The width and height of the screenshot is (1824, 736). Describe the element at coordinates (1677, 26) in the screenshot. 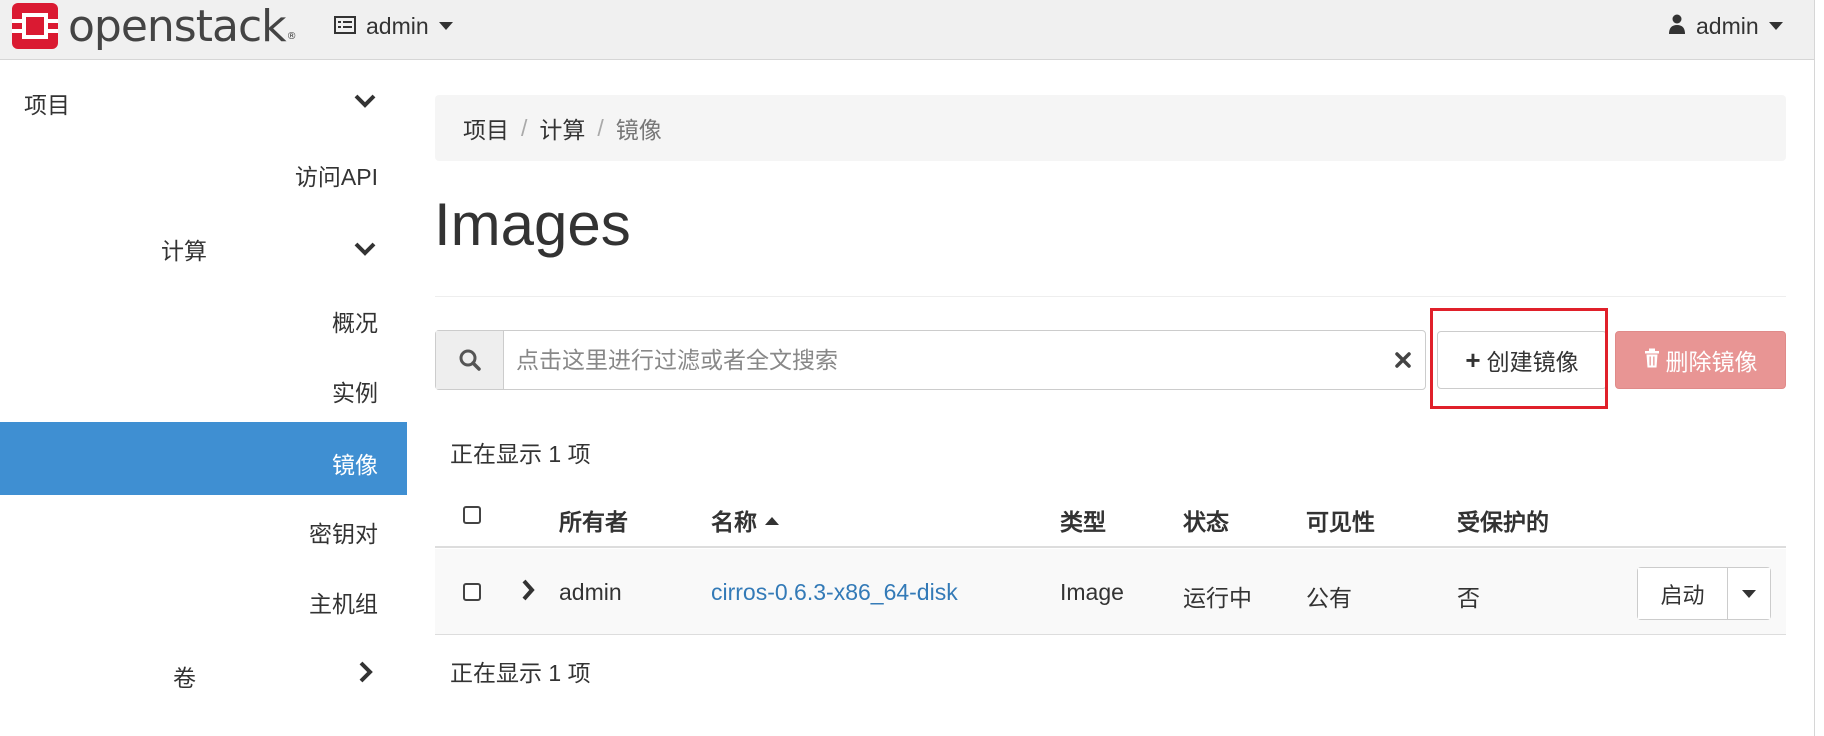

I see `user-icon` at that location.